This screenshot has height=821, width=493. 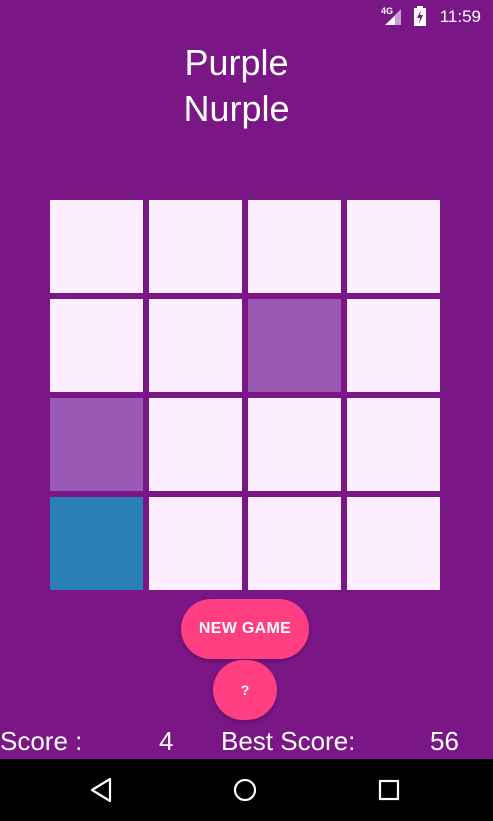 I want to click on score-value: 4, so click(x=166, y=741).